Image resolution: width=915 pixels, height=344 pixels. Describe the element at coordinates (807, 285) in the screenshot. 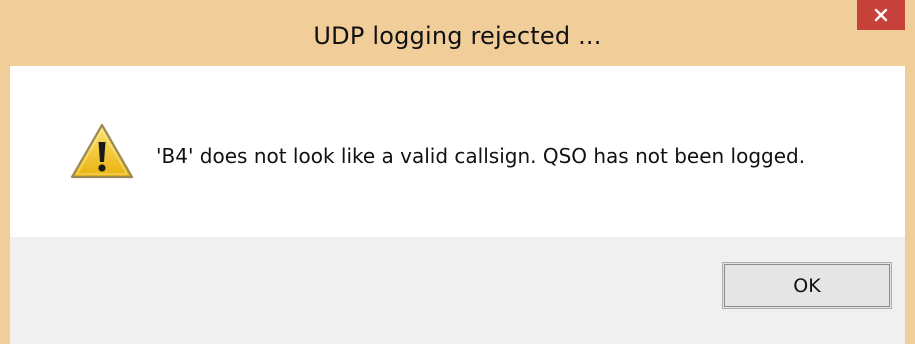

I see `ok-button: OK` at that location.